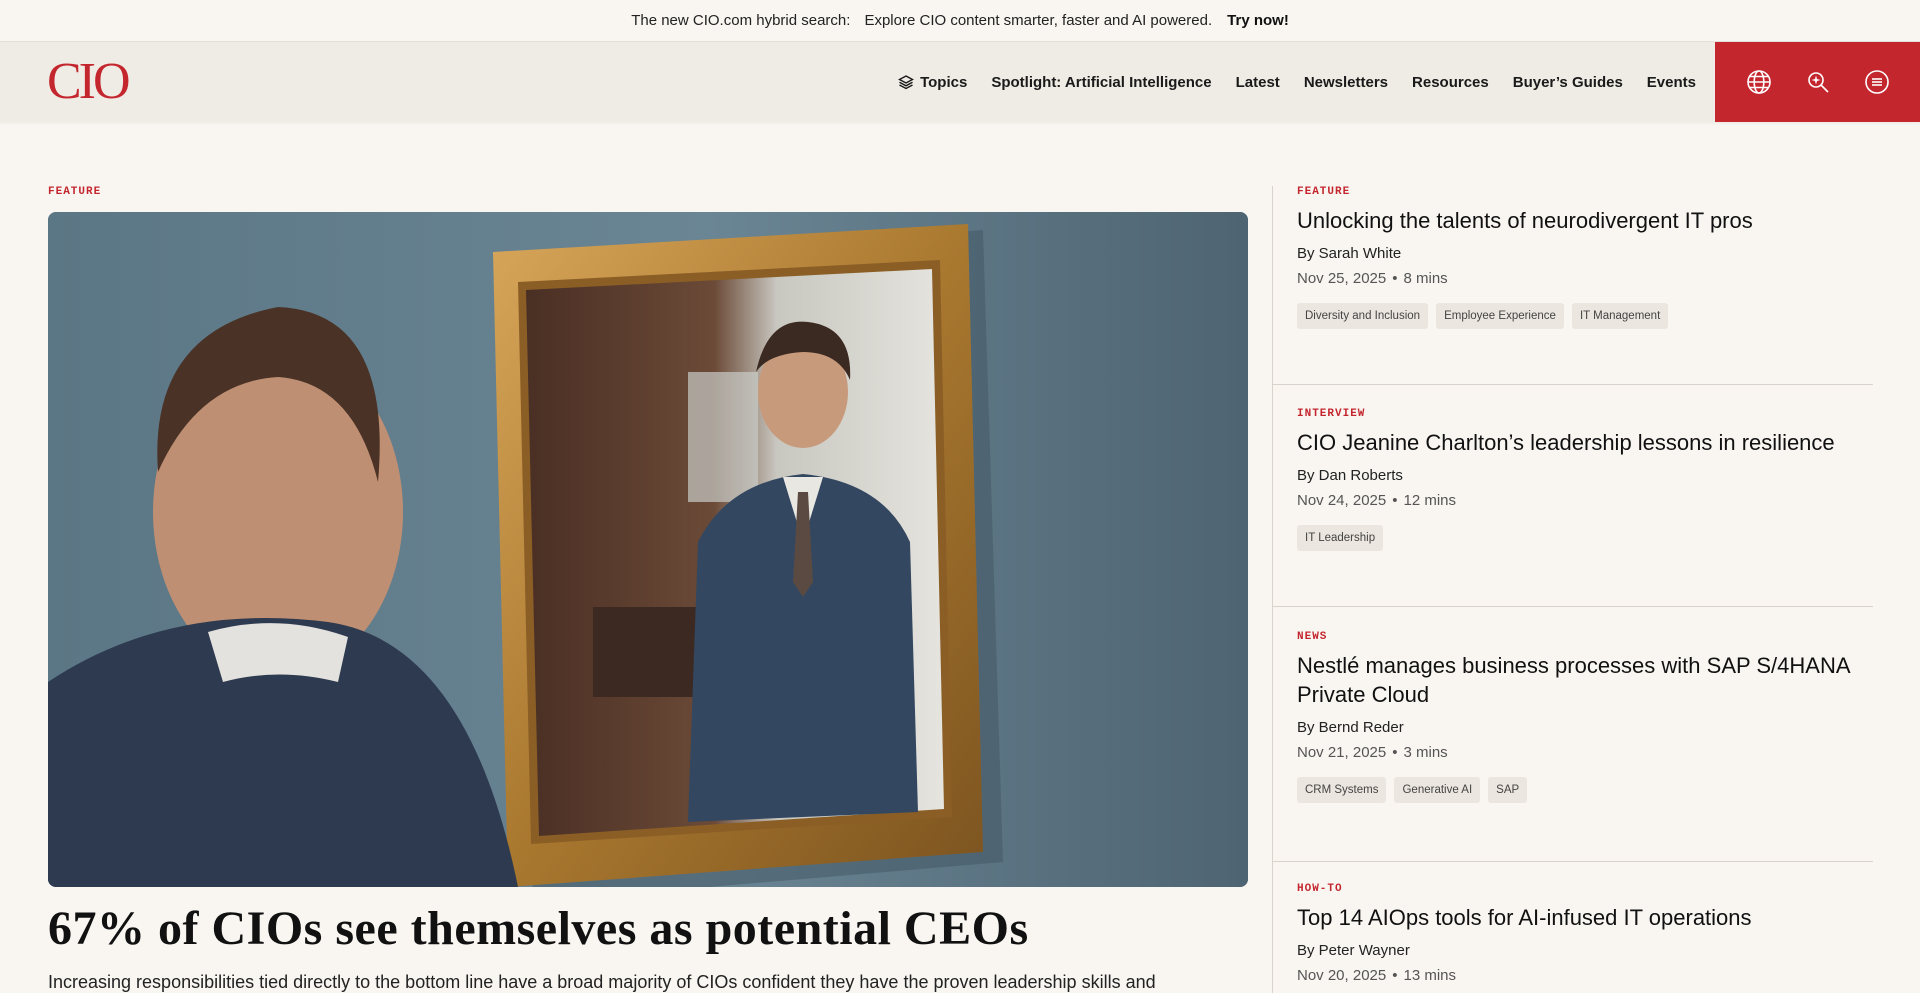 Image resolution: width=1920 pixels, height=993 pixels. I want to click on globe-icon, so click(1759, 82).